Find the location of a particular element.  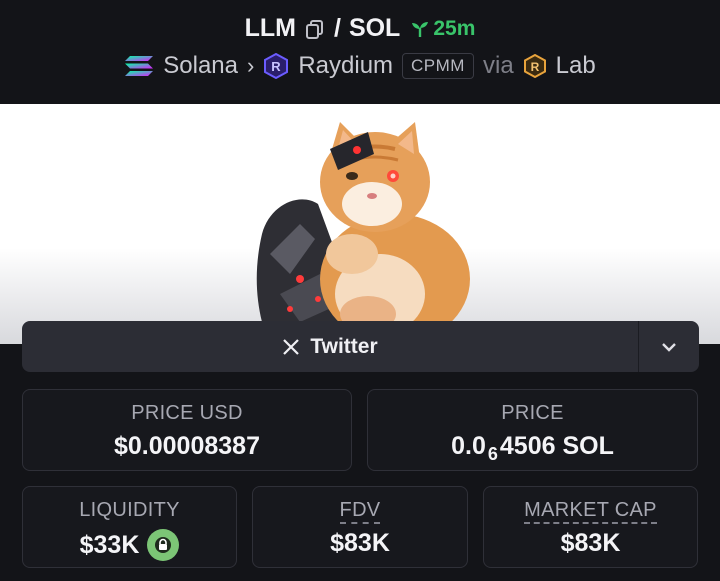

fdv-card: FDV $83K is located at coordinates (360, 527).